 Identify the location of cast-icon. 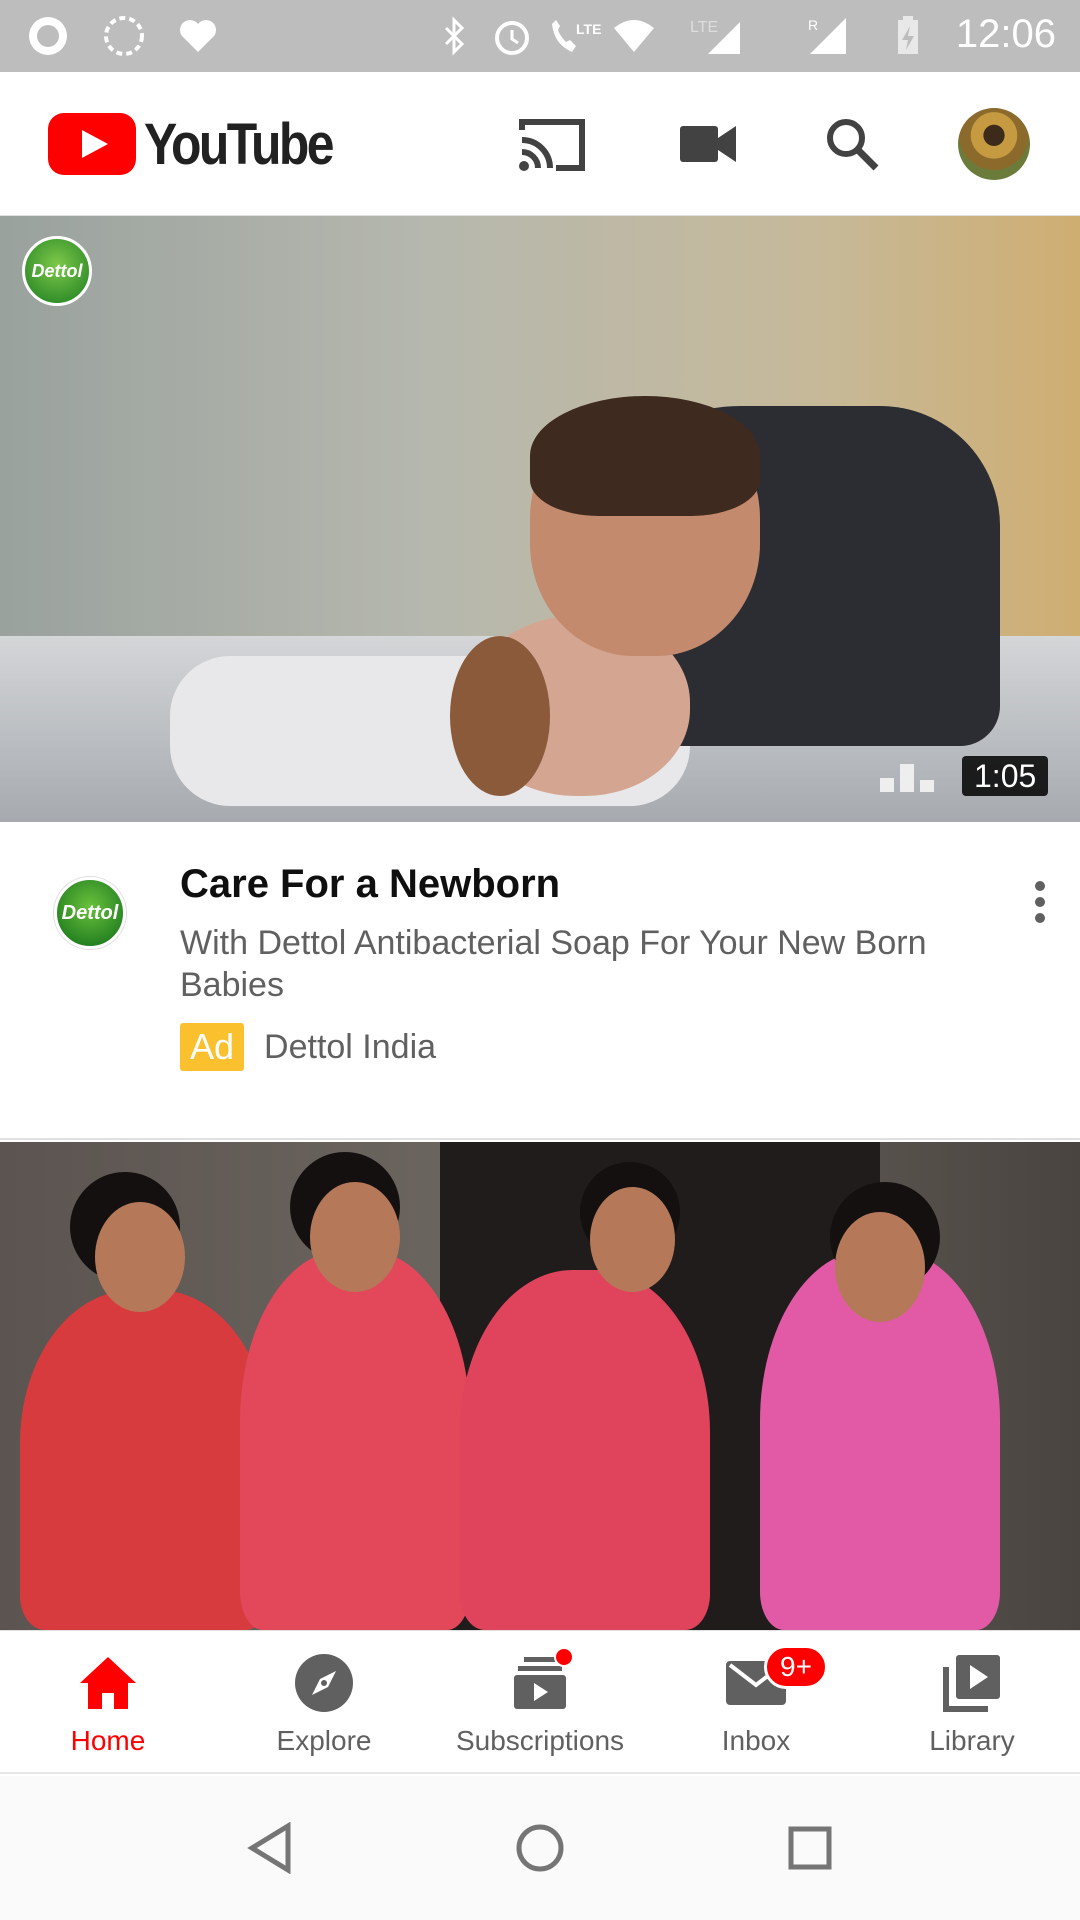
(552, 145).